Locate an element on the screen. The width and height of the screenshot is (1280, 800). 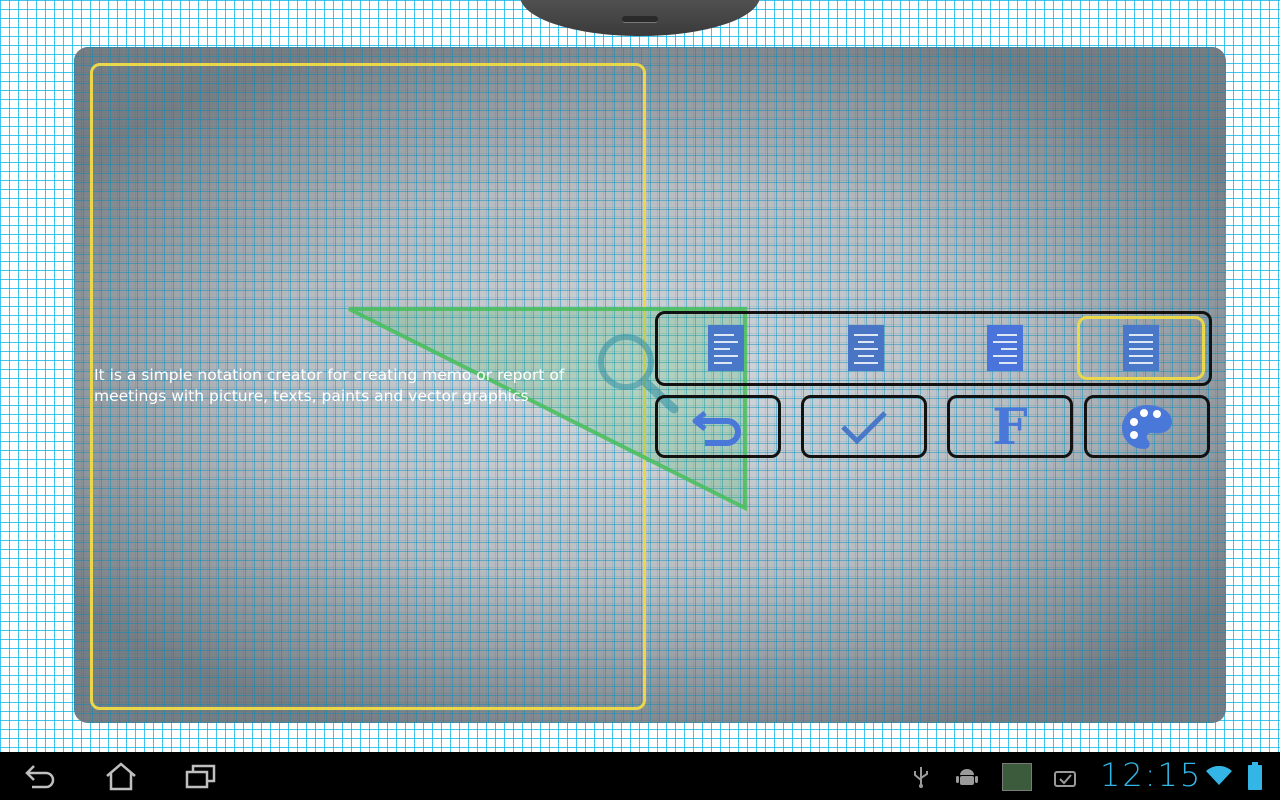
palette-button is located at coordinates (1147, 426).